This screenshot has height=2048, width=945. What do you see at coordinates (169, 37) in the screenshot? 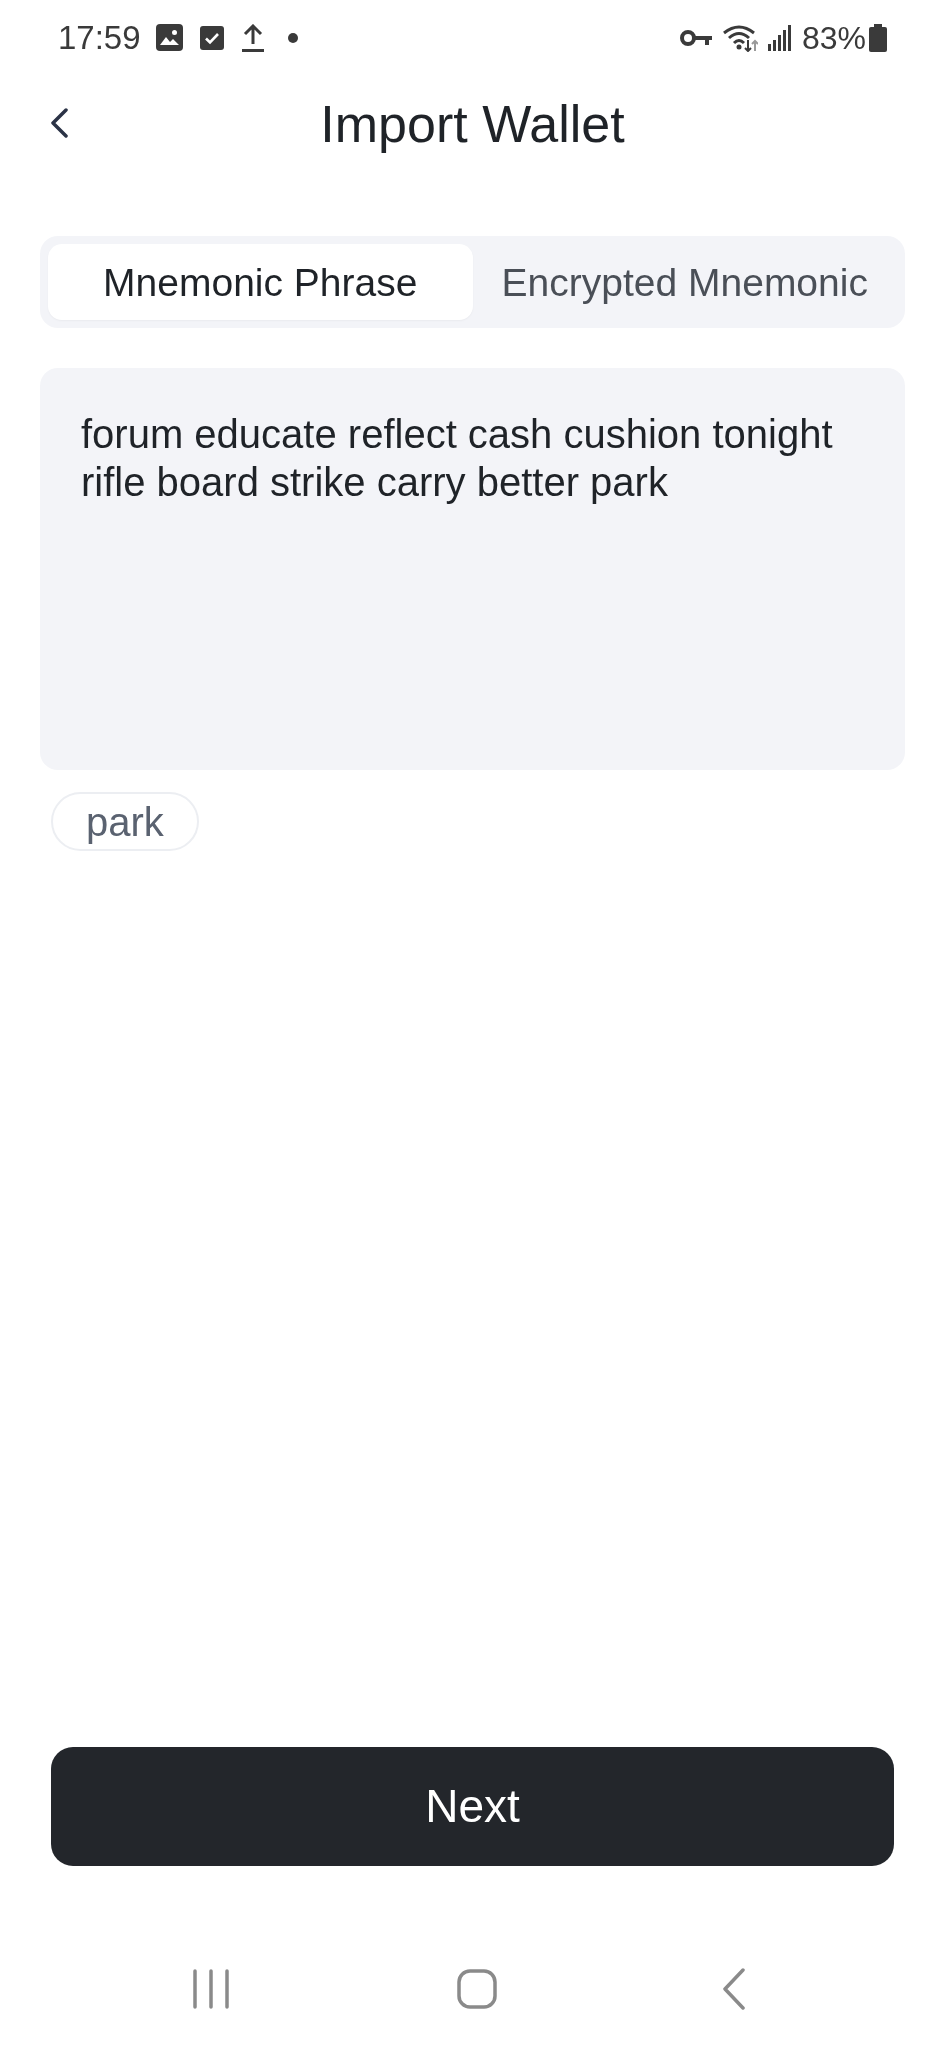
I see `image-icon` at bounding box center [169, 37].